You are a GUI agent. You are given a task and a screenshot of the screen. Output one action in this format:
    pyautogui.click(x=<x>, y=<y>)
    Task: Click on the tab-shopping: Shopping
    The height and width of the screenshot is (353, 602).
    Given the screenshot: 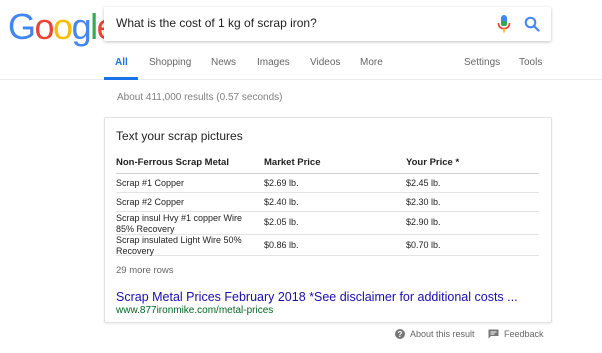 What is the action you would take?
    pyautogui.click(x=170, y=62)
    